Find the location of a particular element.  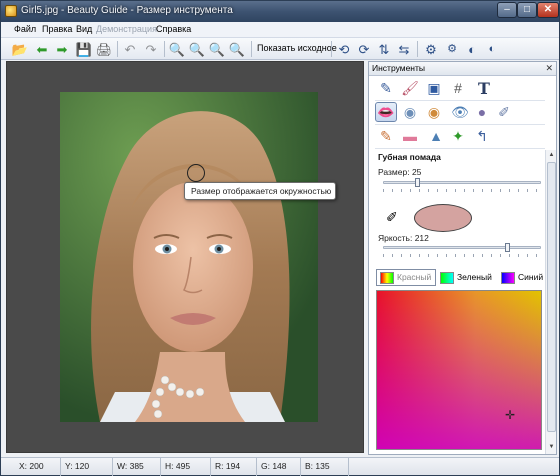

menu-demo: Демонстрация is located at coordinates (126, 29).